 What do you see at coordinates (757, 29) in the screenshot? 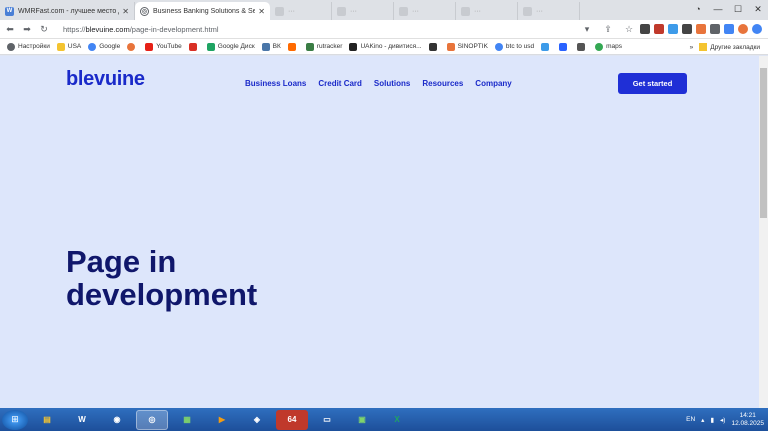
I see `menu-icon` at bounding box center [757, 29].